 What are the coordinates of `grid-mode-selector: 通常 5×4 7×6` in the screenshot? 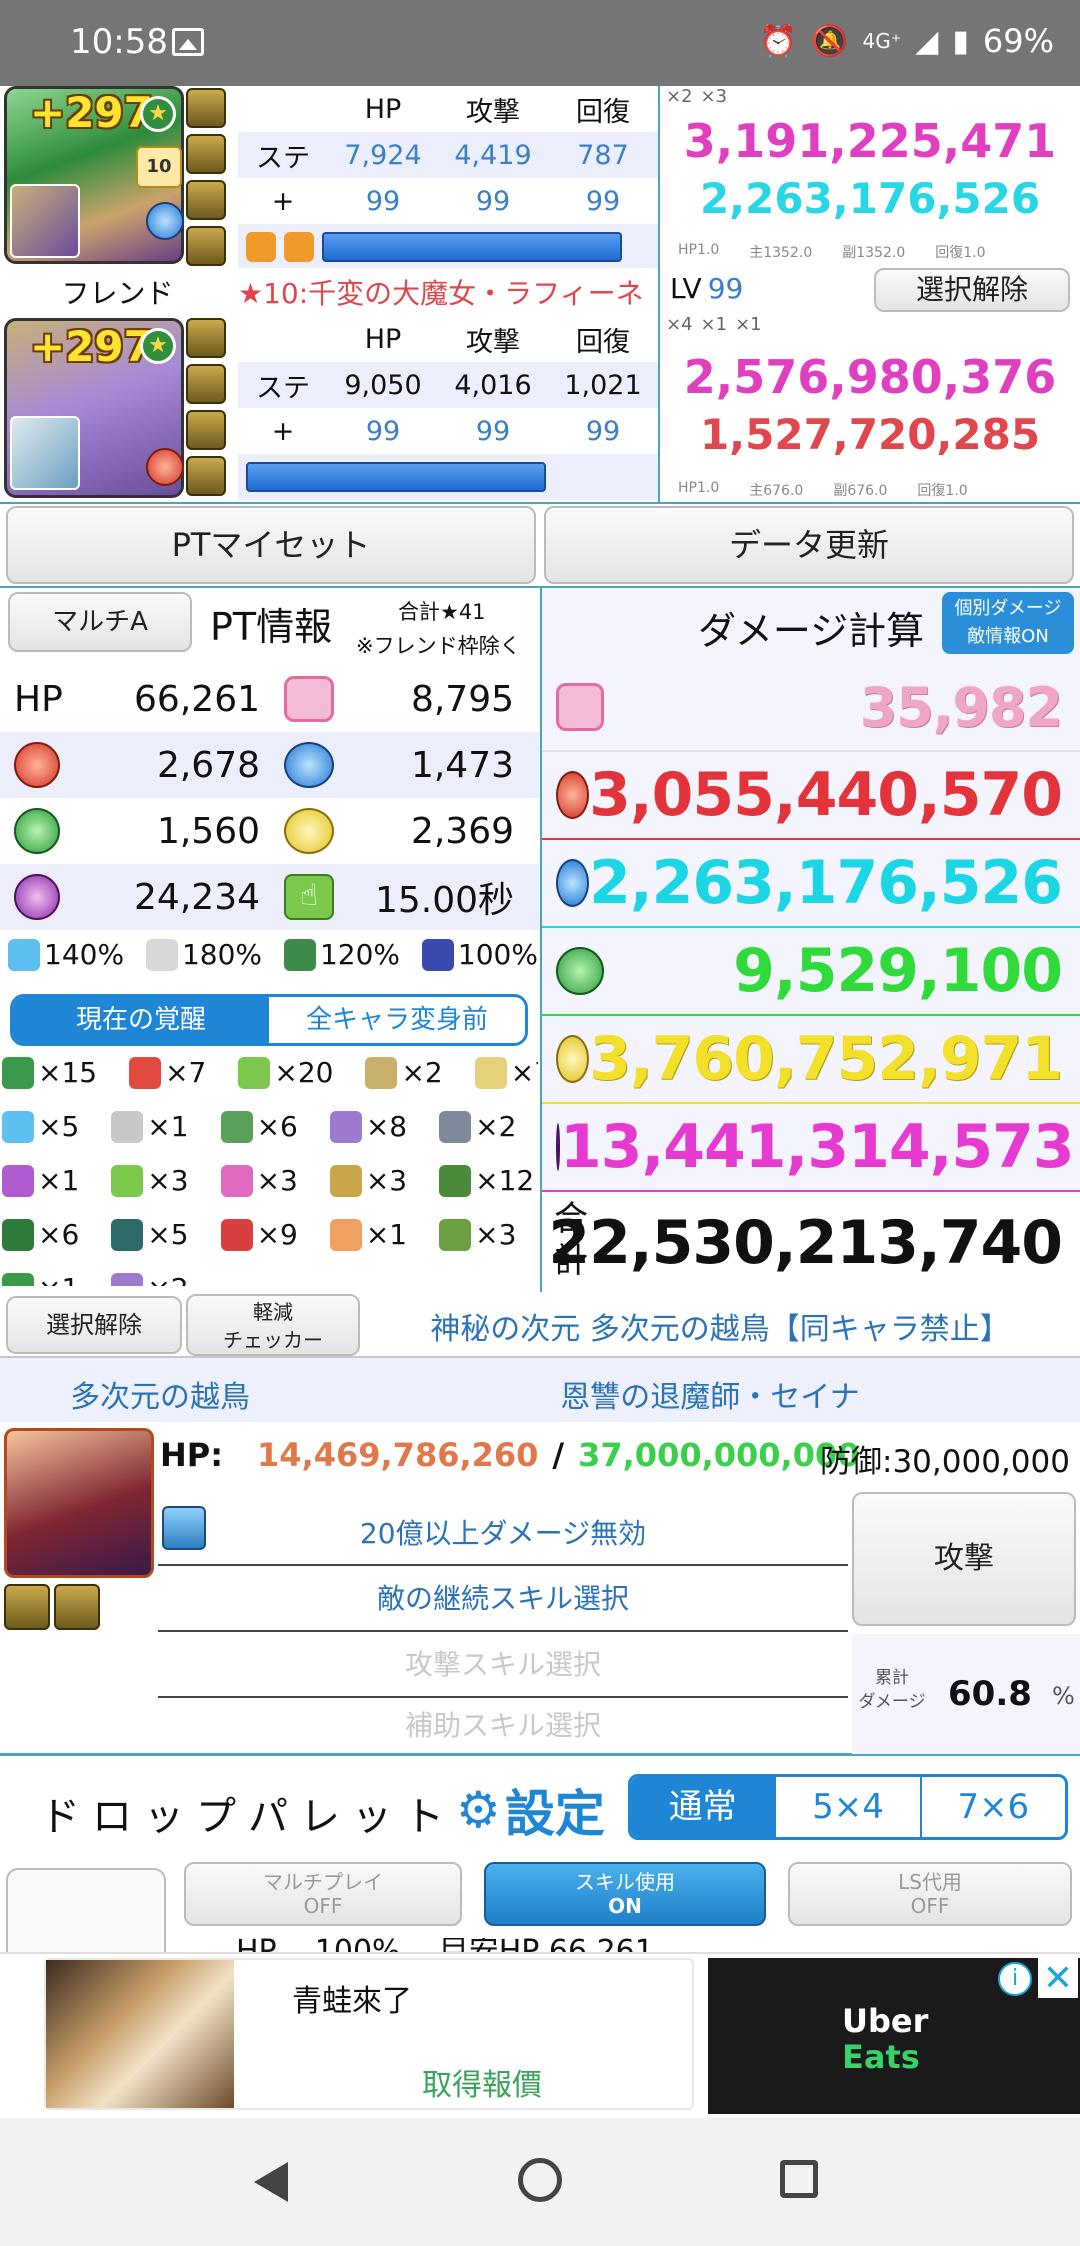 It's located at (848, 1807).